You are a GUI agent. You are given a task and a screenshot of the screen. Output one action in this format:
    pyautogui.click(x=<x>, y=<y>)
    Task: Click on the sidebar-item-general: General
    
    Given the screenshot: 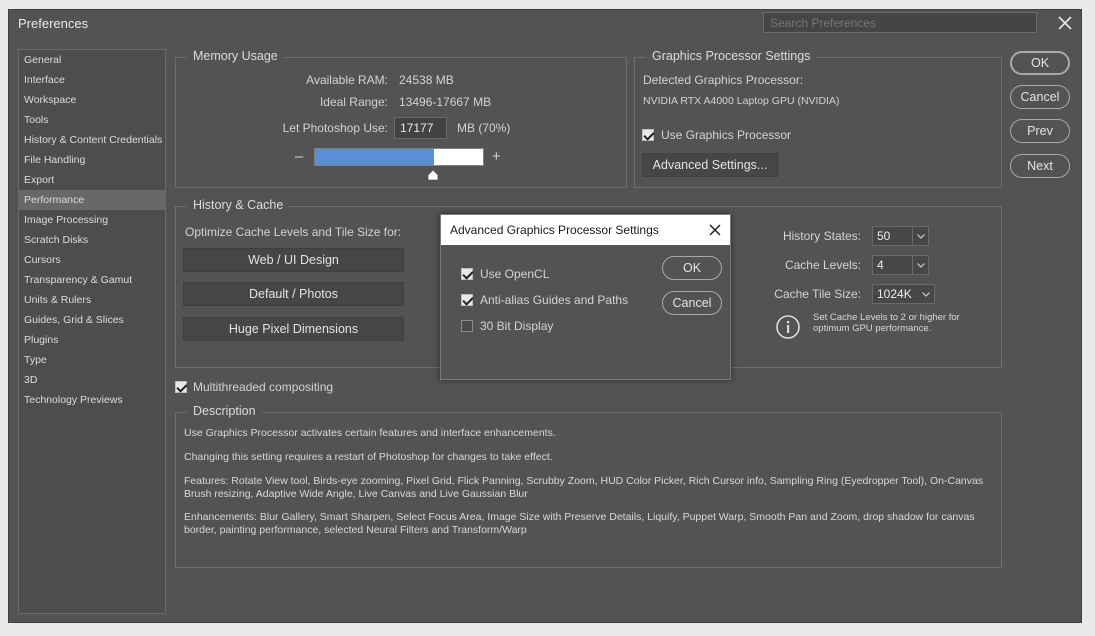 What is the action you would take?
    pyautogui.click(x=92, y=60)
    